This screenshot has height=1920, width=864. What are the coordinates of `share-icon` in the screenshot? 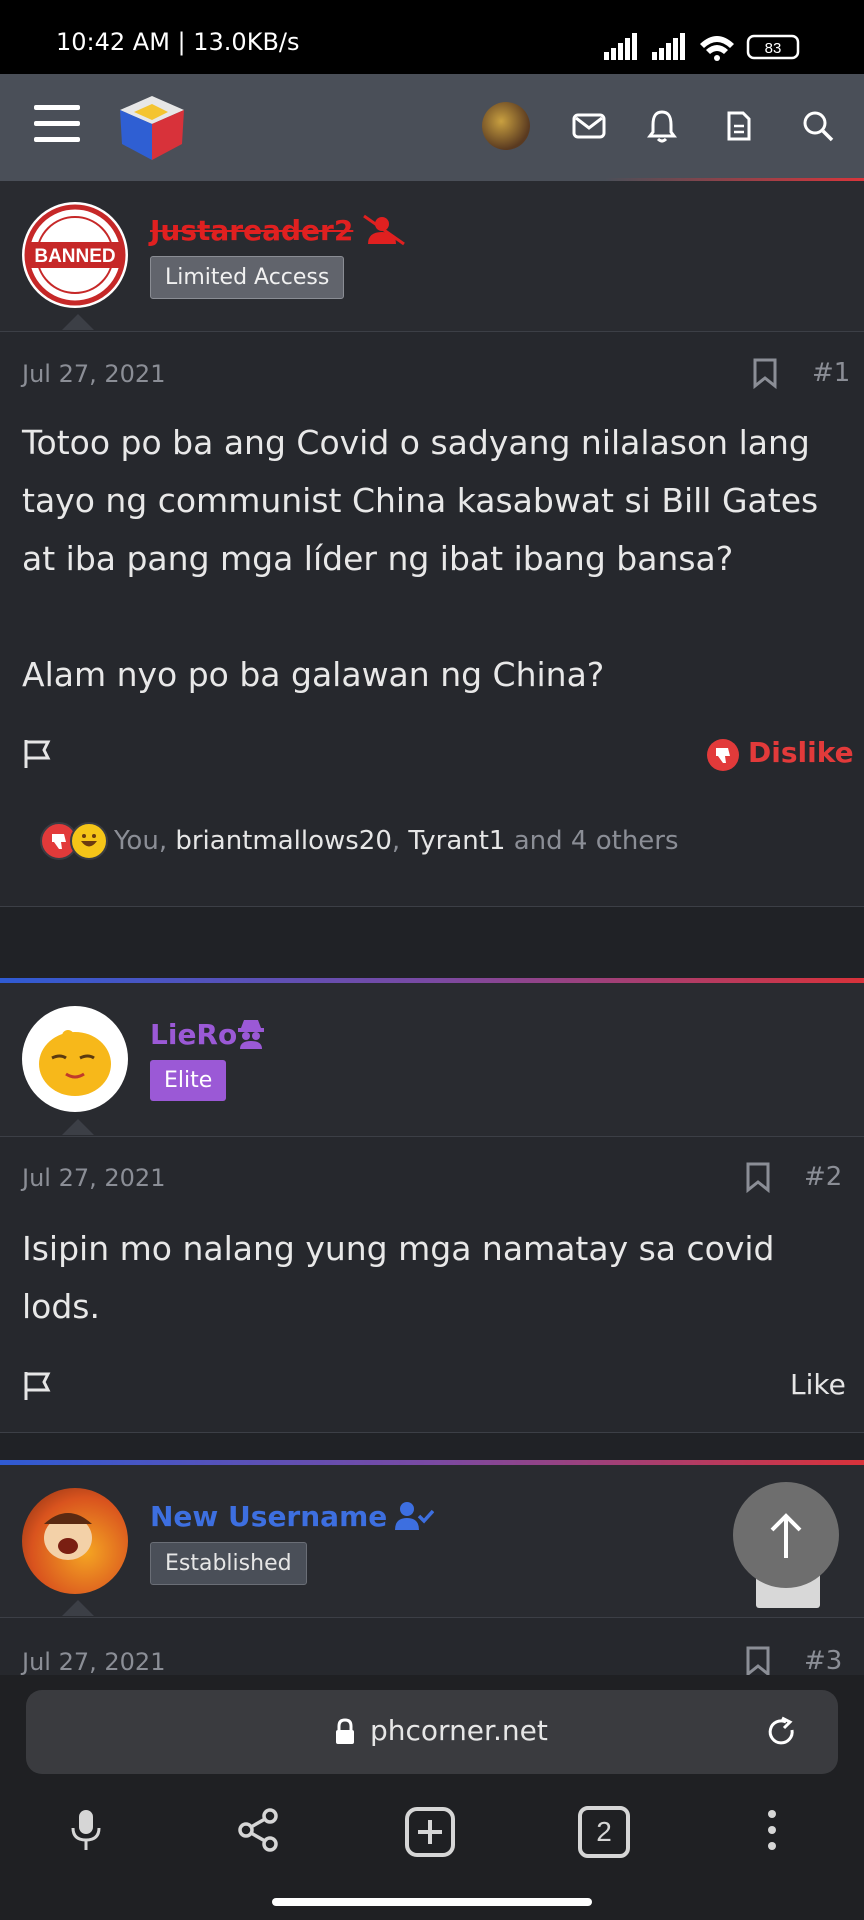 It's located at (258, 1830).